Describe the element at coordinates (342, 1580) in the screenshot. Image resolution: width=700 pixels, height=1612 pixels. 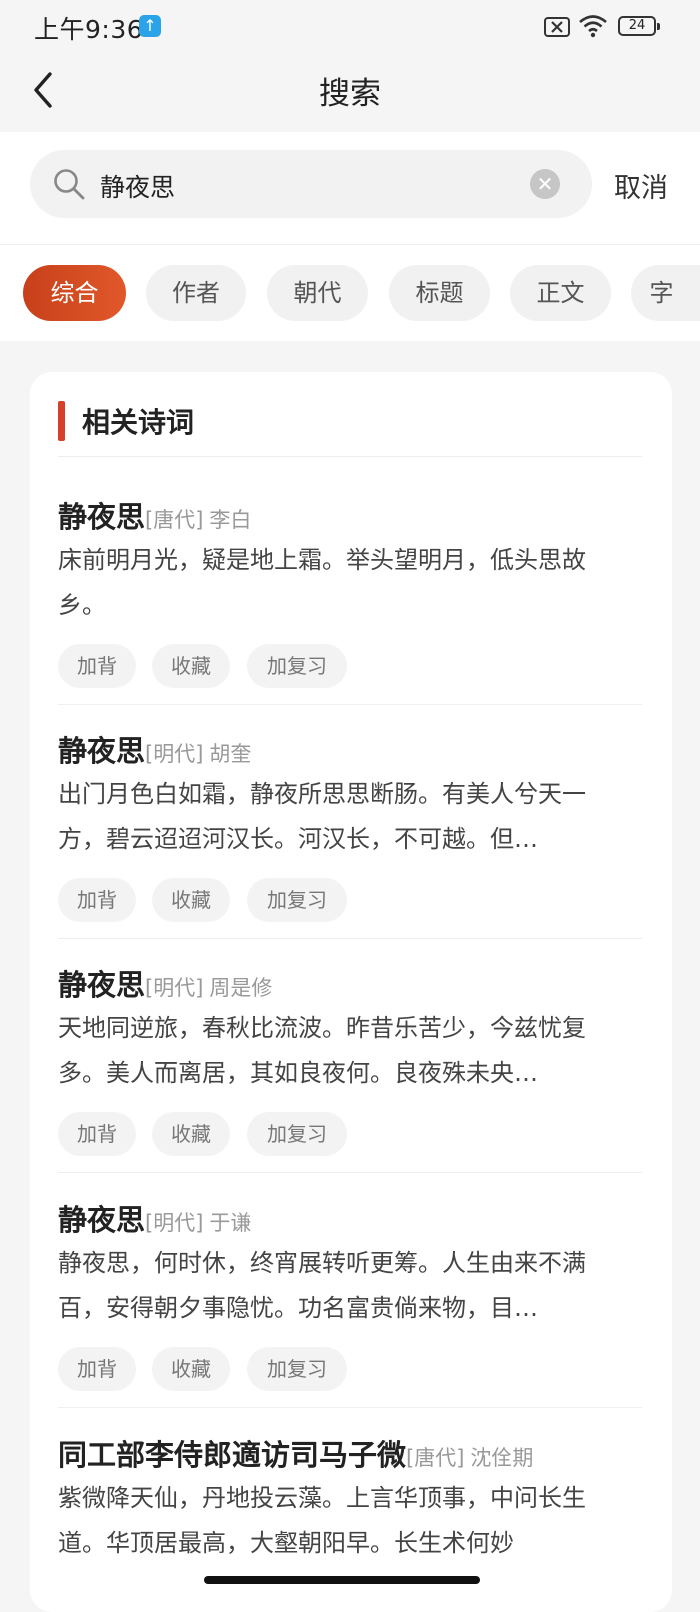
I see `home-indicator` at that location.